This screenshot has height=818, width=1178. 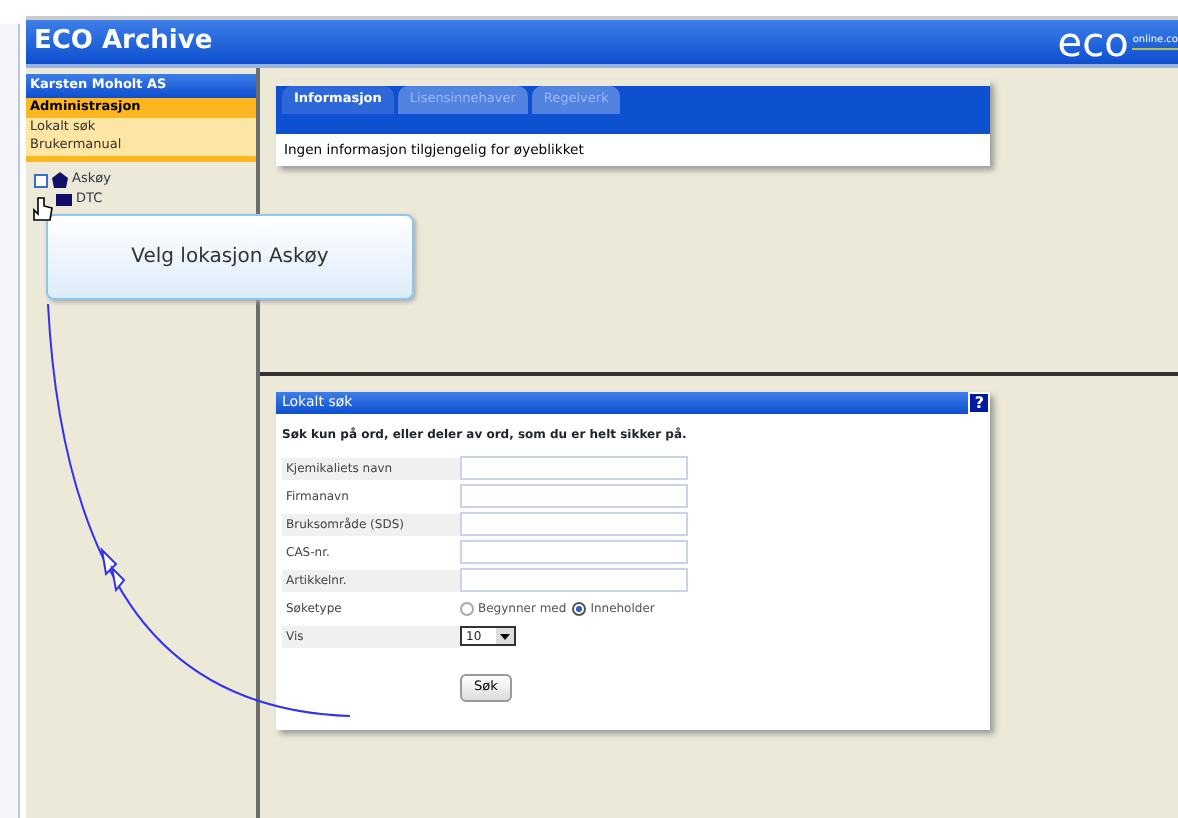 I want to click on house-icon, so click(x=60, y=180).